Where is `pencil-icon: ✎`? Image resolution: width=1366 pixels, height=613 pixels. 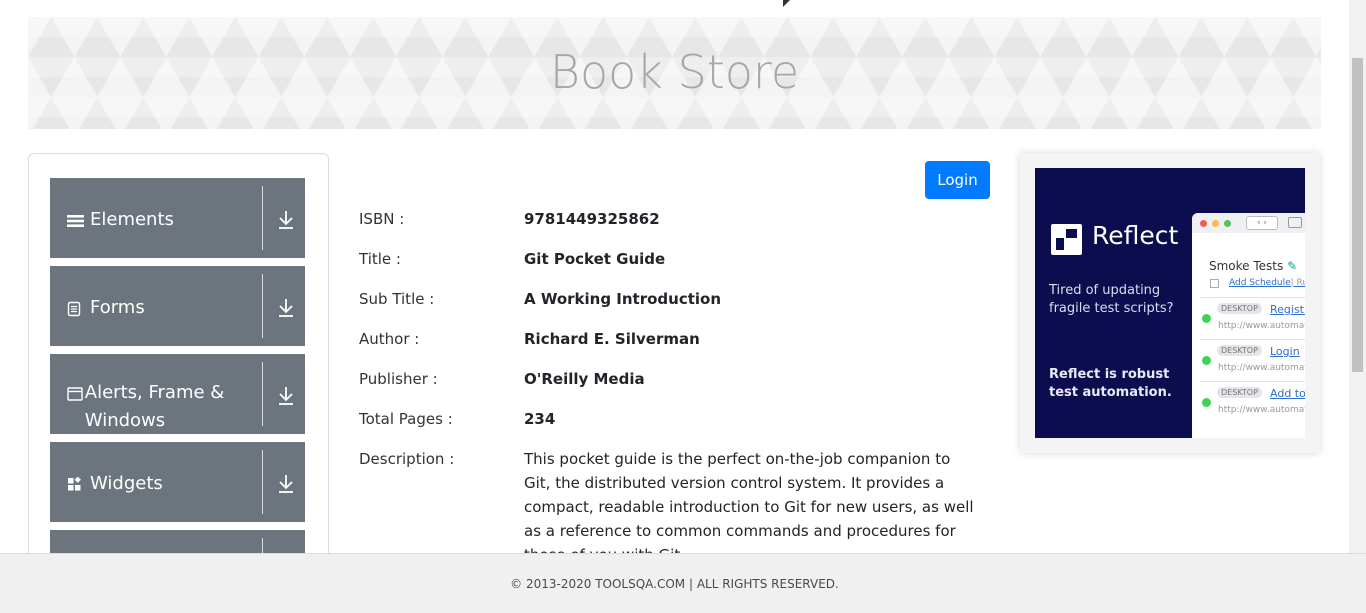 pencil-icon: ✎ is located at coordinates (1292, 266).